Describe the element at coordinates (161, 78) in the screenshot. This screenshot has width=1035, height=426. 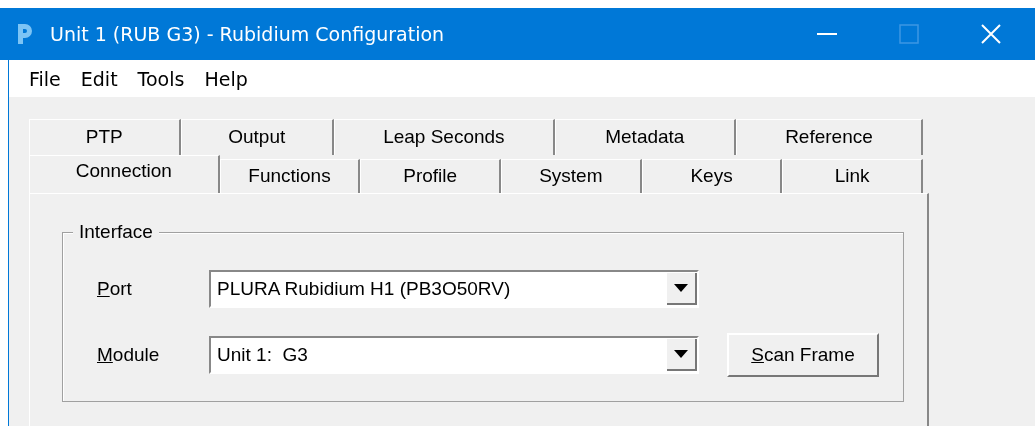
I see `menu-item: Tools` at that location.